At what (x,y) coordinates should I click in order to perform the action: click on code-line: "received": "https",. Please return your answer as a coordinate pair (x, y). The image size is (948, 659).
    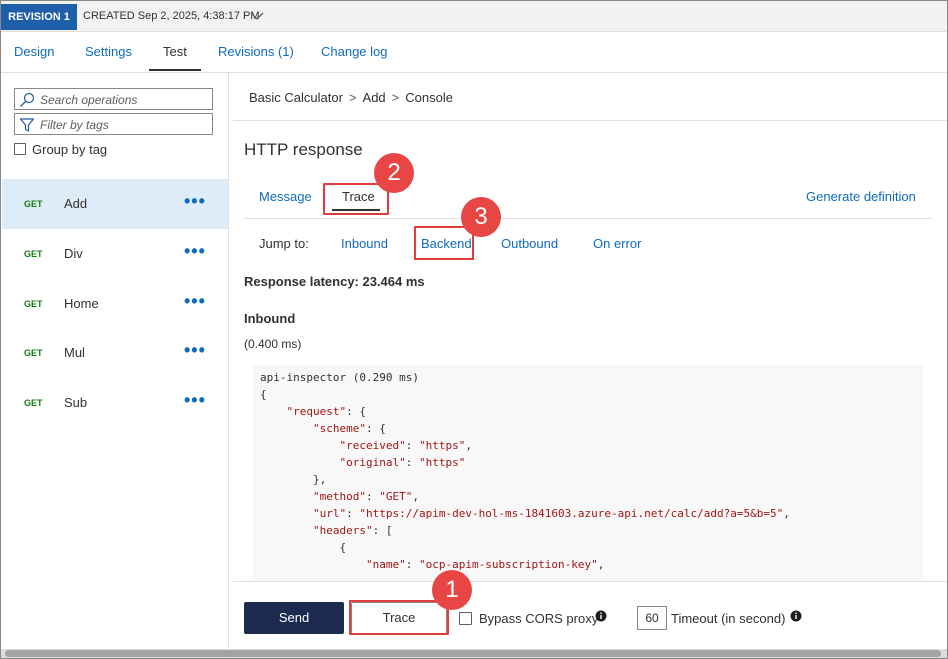
    Looking at the image, I should click on (405, 445).